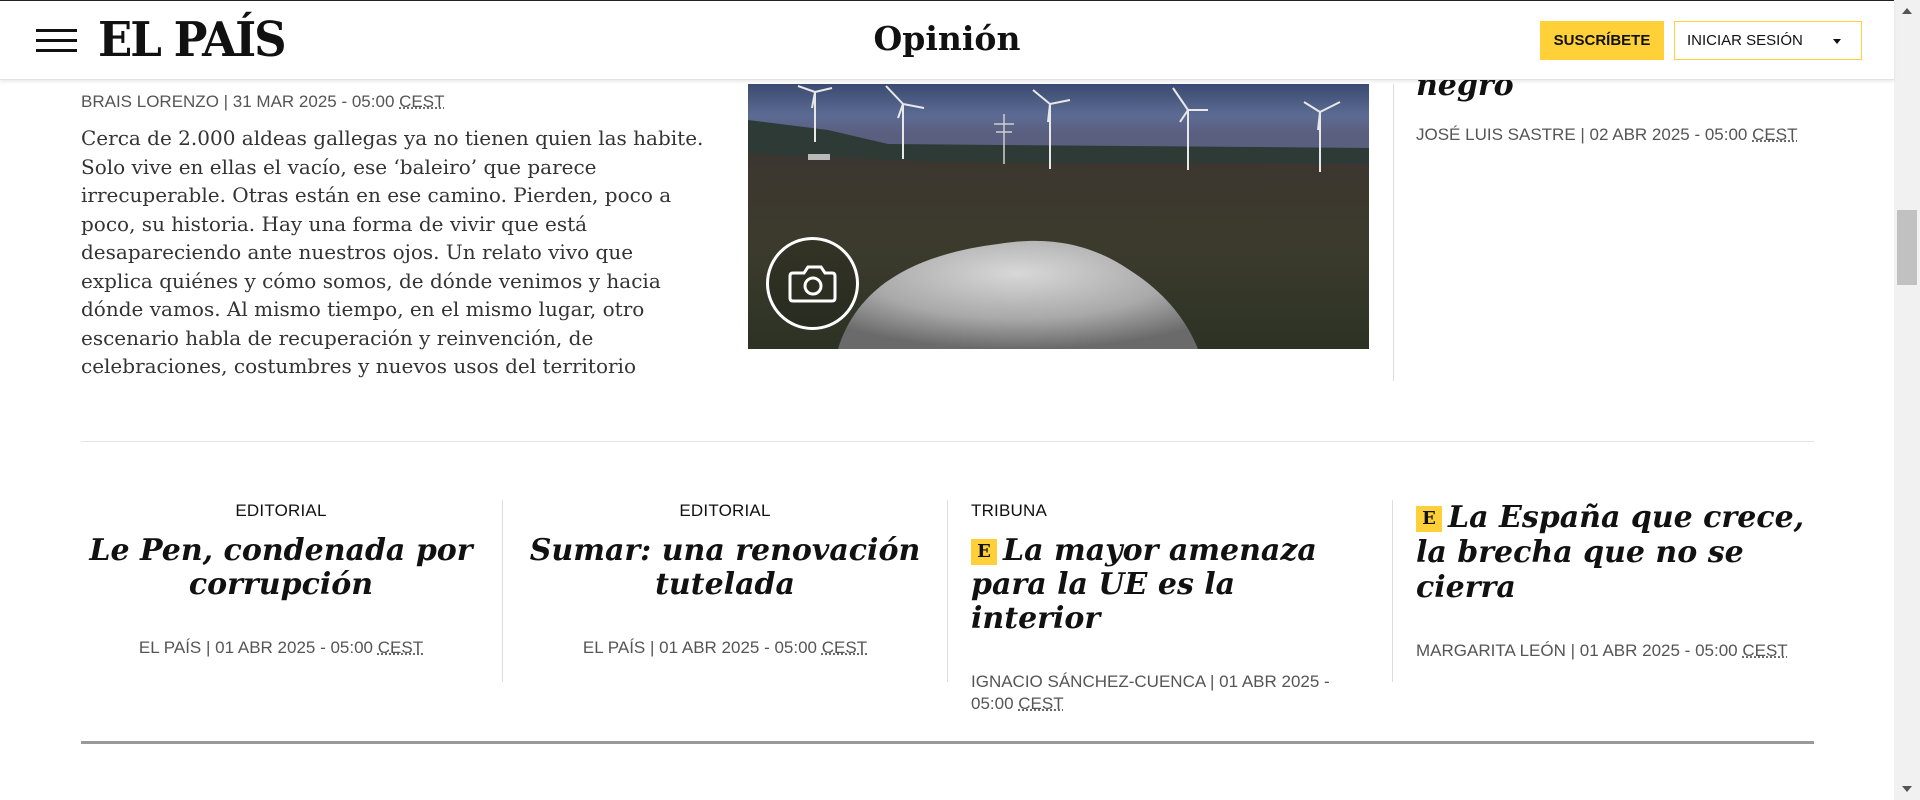  Describe the element at coordinates (1907, 247) in the screenshot. I see `scrollbar-thumb` at that location.